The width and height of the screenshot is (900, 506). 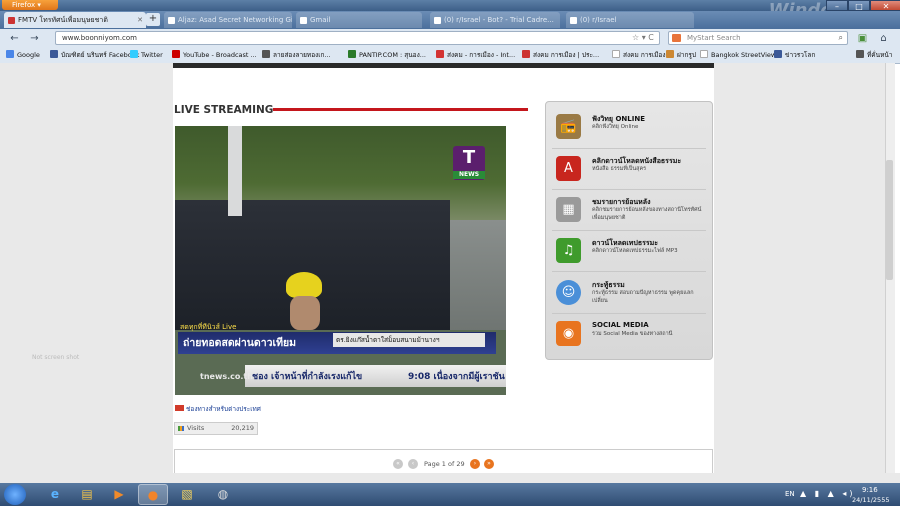 What do you see at coordinates (632, 334) in the screenshot?
I see `sidebar-item-subtitle: รวม Social Media ของทางสถานี` at bounding box center [632, 334].